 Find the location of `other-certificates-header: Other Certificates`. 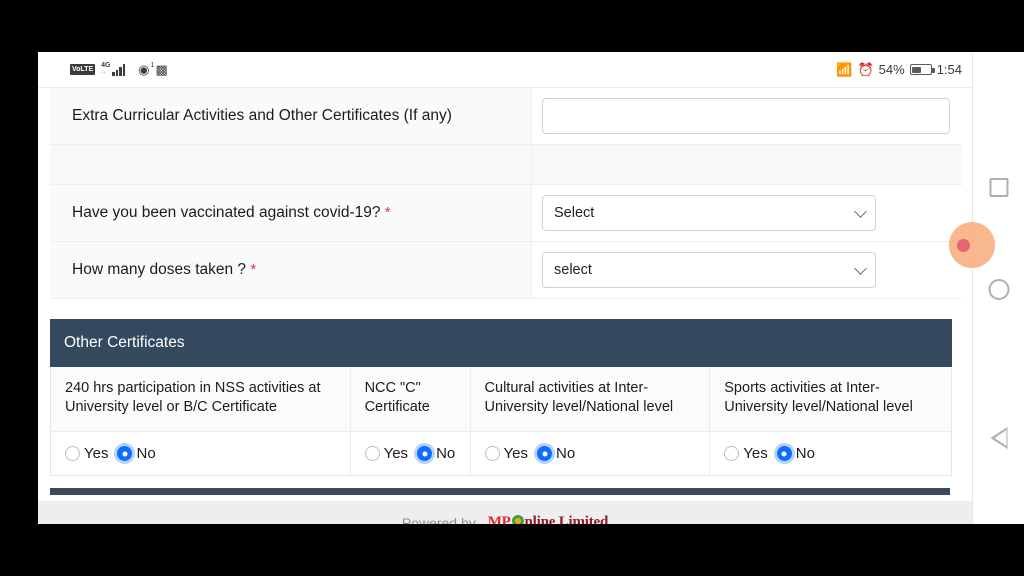

other-certificates-header: Other Certificates is located at coordinates (501, 343).